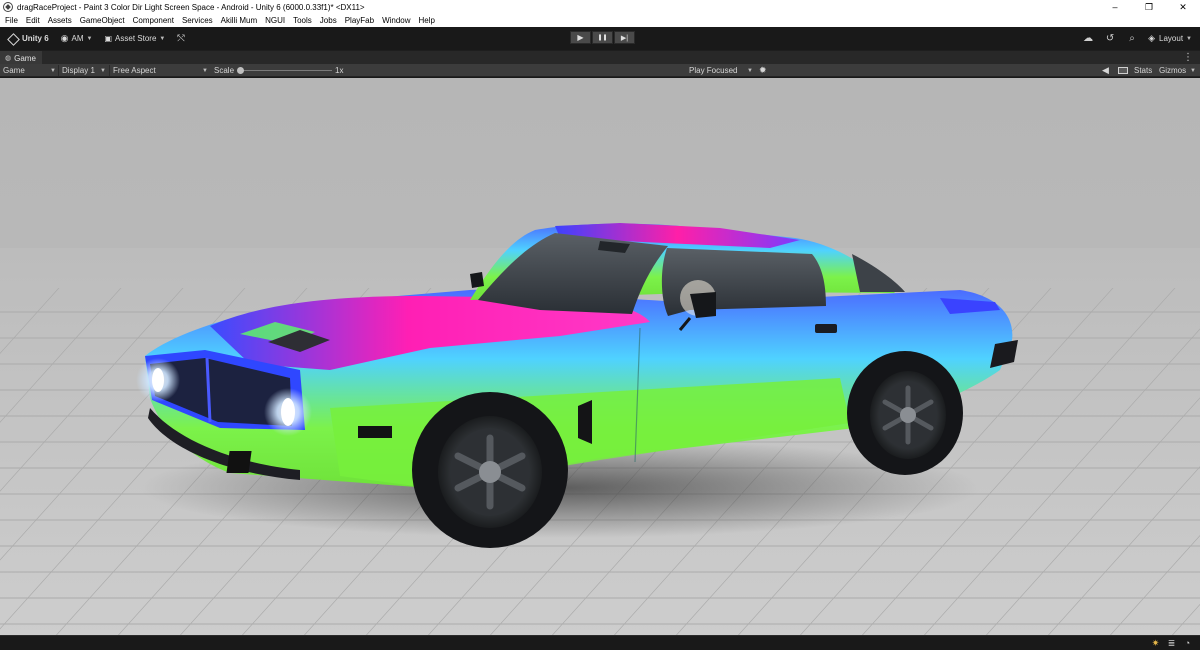  I want to click on account-dropdown: ◉ AM ▼, so click(77, 38).